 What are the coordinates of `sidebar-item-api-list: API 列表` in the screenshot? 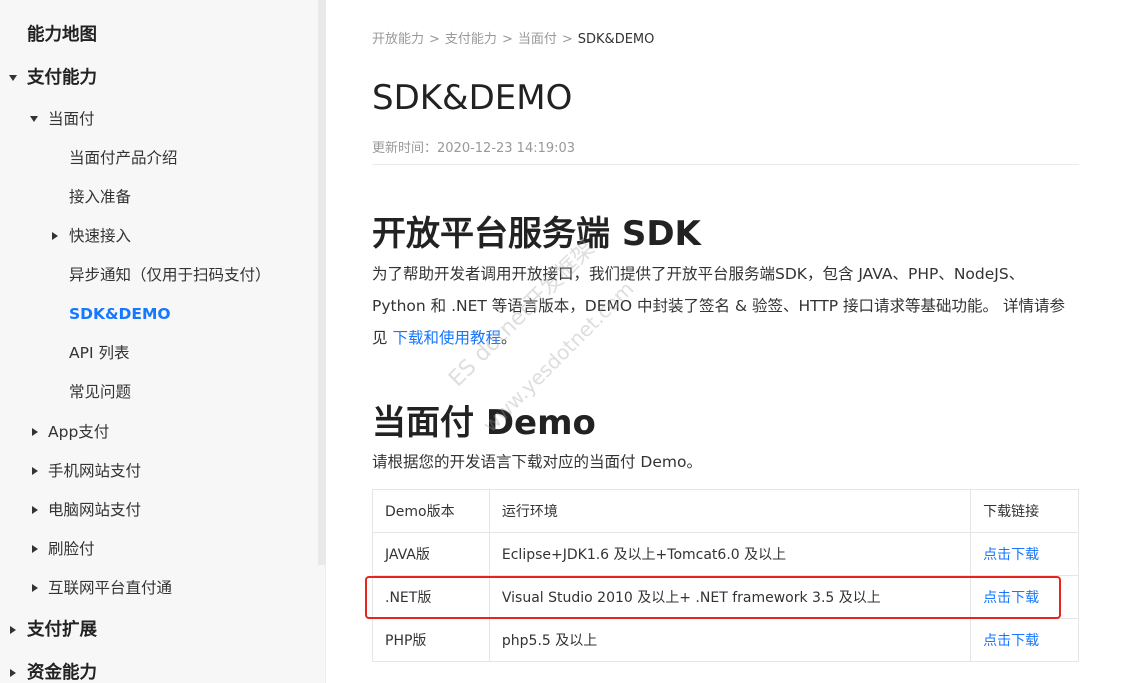 It's located at (99, 353).